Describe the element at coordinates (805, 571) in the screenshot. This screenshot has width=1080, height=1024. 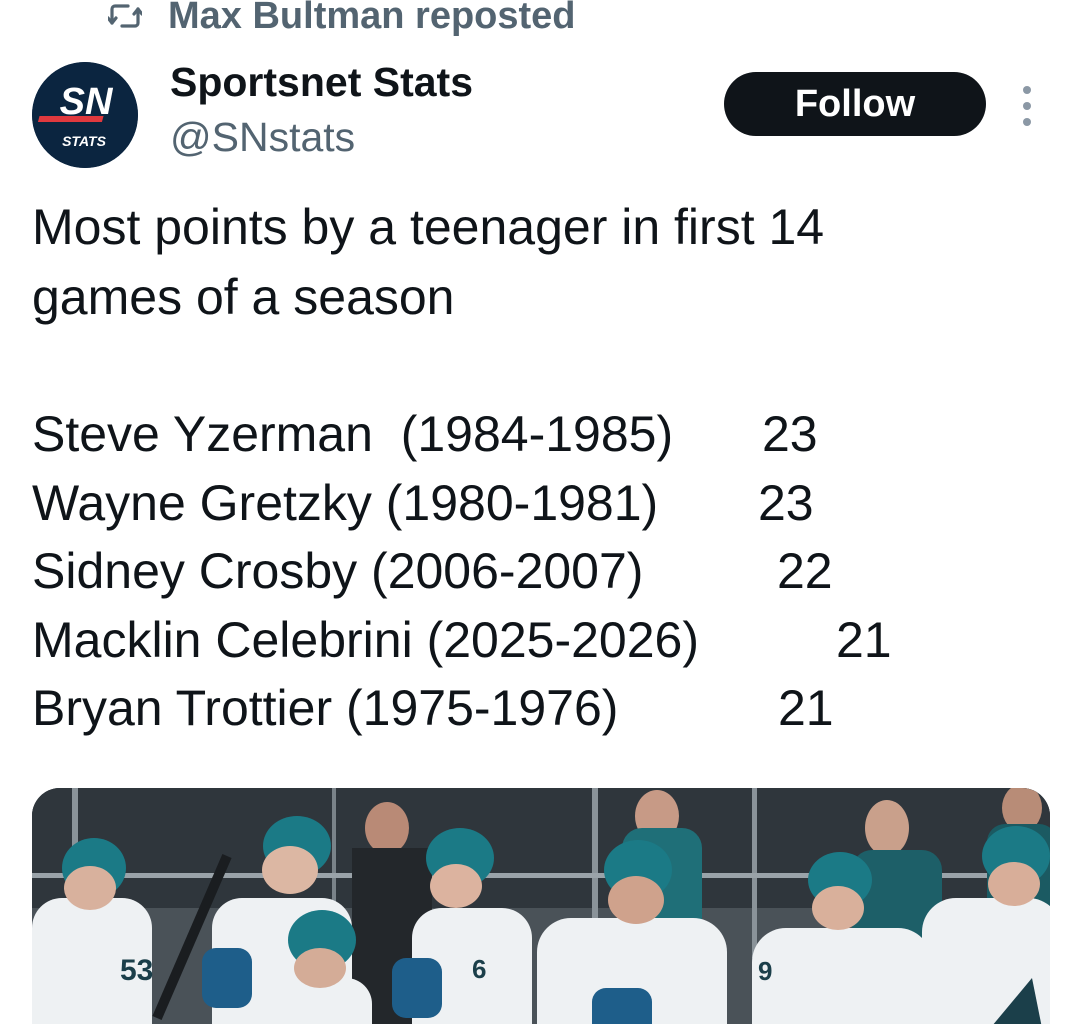
I see `stat-points: 22` at that location.